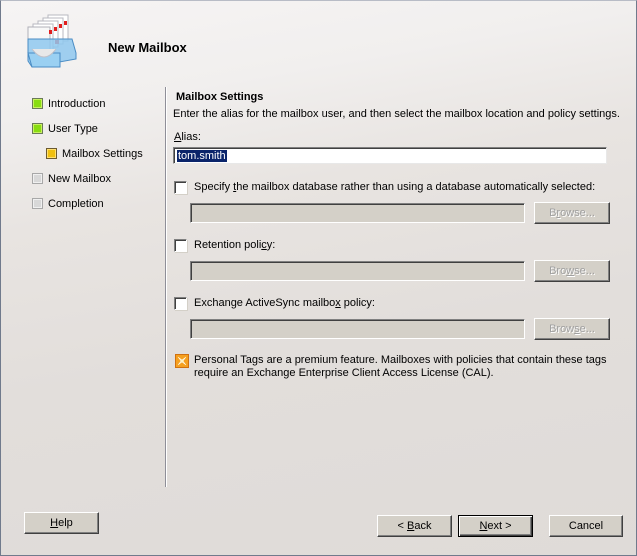 The height and width of the screenshot is (556, 637). What do you see at coordinates (61, 523) in the screenshot?
I see `help-button: Help` at bounding box center [61, 523].